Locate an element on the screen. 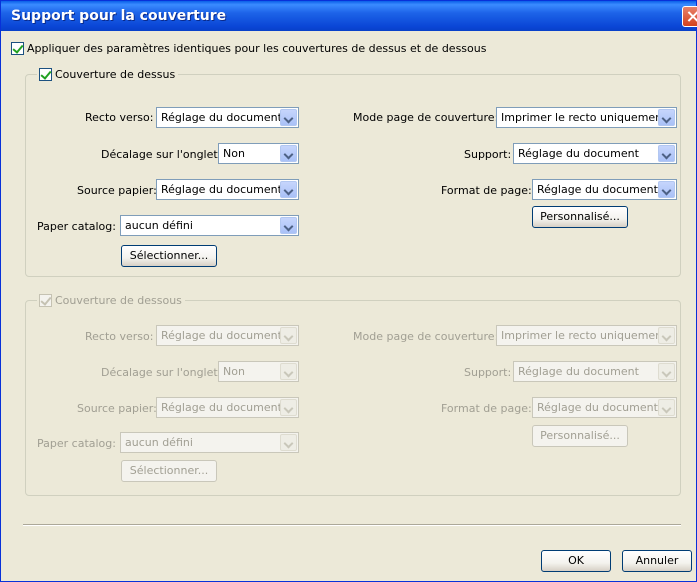 This screenshot has width=697, height=582. bottom-cover-checkbox is located at coordinates (45, 300).